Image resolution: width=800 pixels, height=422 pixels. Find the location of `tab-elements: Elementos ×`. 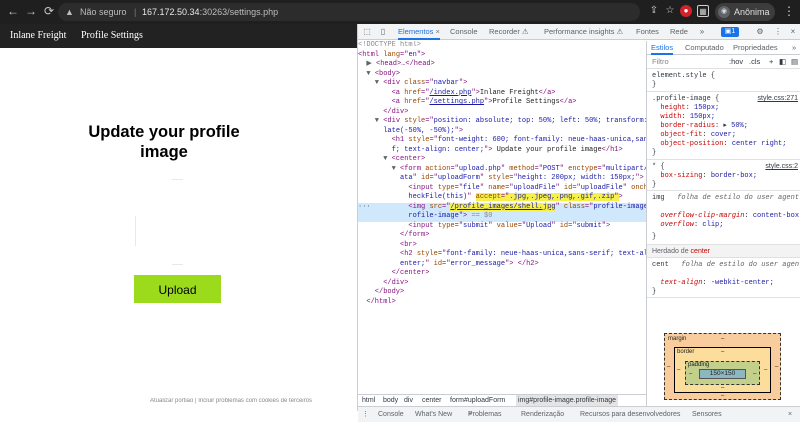

tab-elements: Elementos × is located at coordinates (419, 32).